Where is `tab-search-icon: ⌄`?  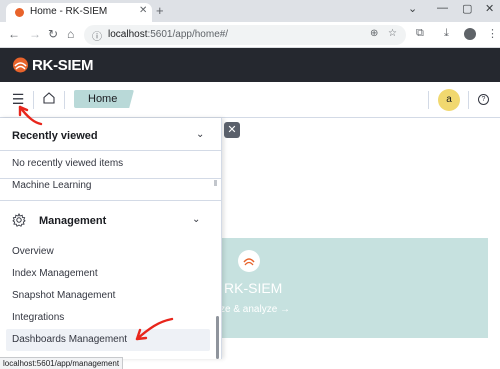 tab-search-icon: ⌄ is located at coordinates (412, 8).